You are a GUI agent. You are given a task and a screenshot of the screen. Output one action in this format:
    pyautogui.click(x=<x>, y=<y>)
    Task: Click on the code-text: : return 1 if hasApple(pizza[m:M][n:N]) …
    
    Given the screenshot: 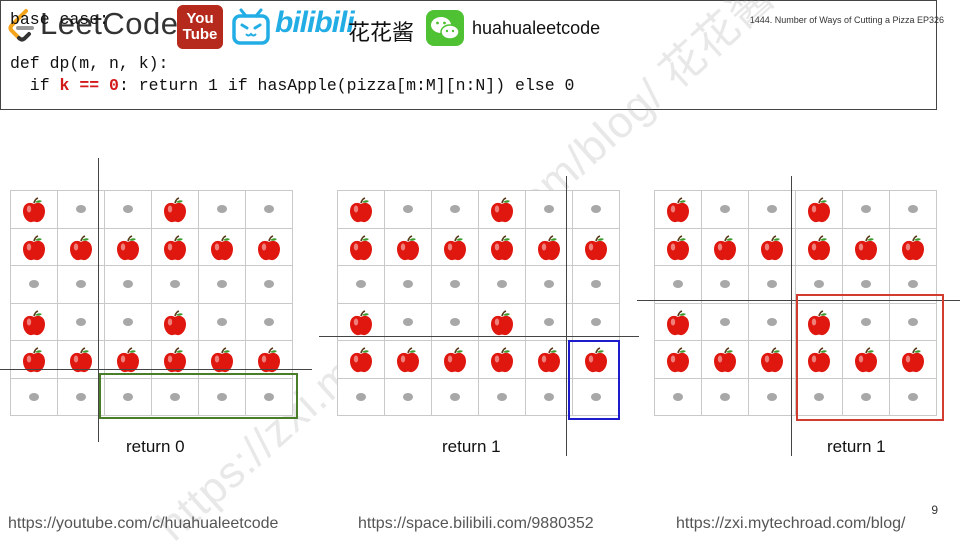 What is the action you would take?
    pyautogui.click(x=346, y=85)
    